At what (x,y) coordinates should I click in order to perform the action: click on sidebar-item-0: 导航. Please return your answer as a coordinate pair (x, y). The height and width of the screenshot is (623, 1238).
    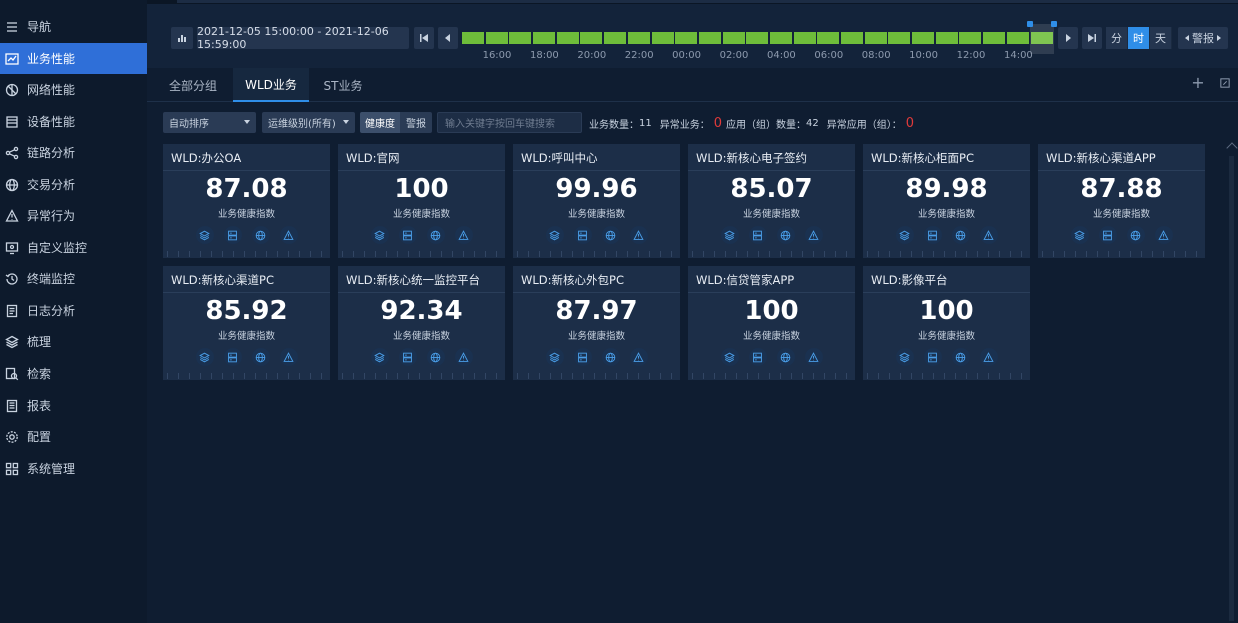
    Looking at the image, I should click on (73, 26).